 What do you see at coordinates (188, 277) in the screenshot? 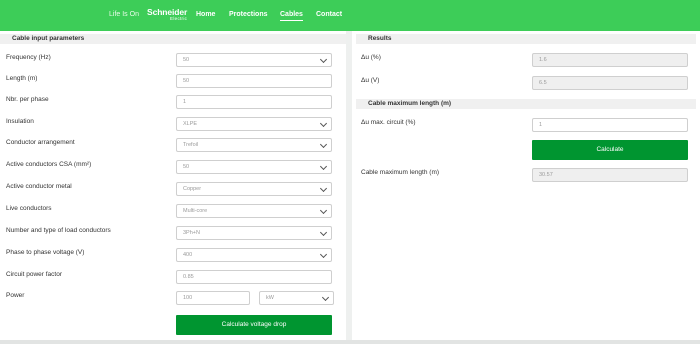
I see `power-factor-value: 0.85` at bounding box center [188, 277].